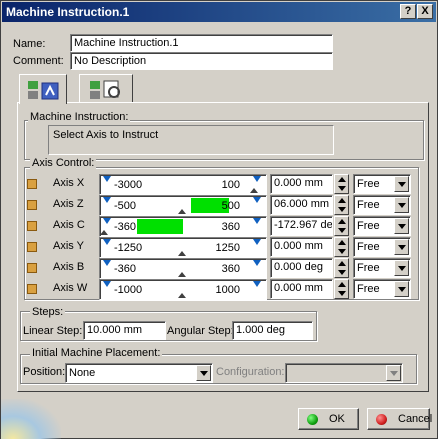  I want to click on close-button: X, so click(425, 11).